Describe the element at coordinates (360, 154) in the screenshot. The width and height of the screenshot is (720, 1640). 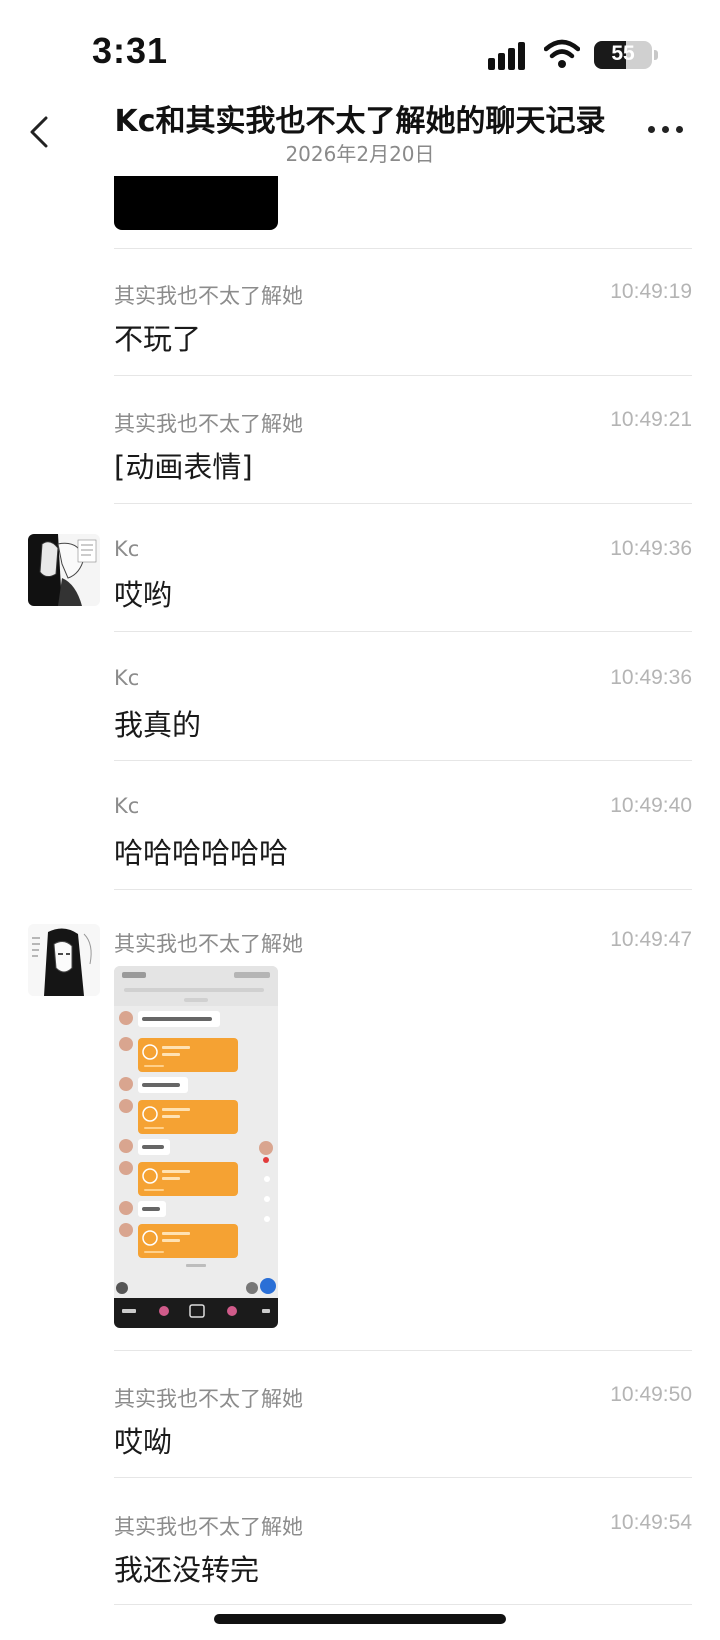
I see `chat-date: 2026年2月20日` at that location.